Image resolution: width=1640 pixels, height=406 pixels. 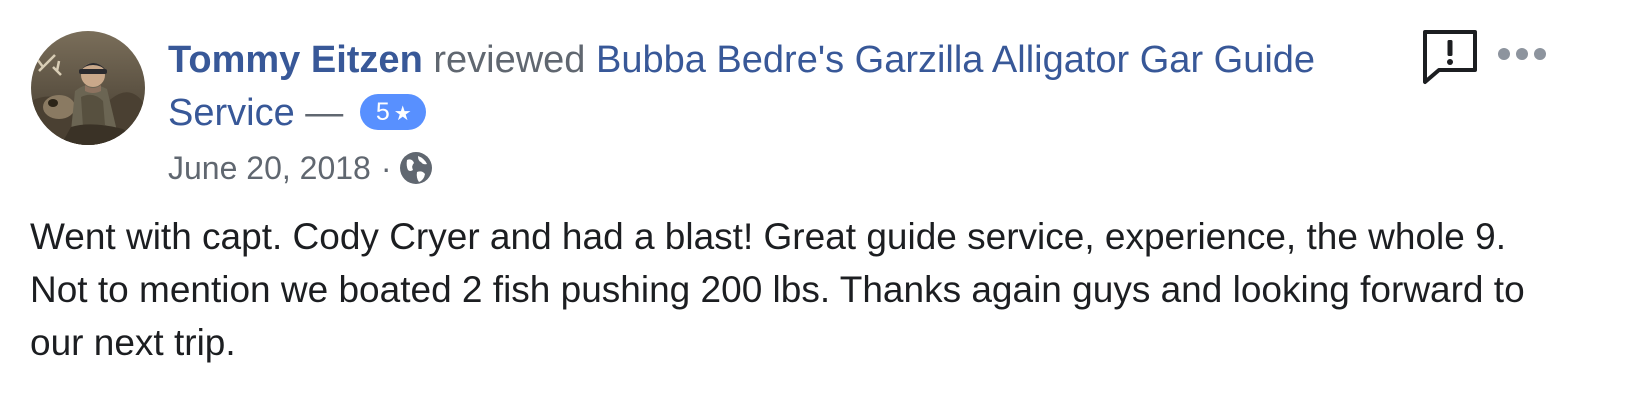 I want to click on report-speech-bubble-icon, so click(x=1450, y=57).